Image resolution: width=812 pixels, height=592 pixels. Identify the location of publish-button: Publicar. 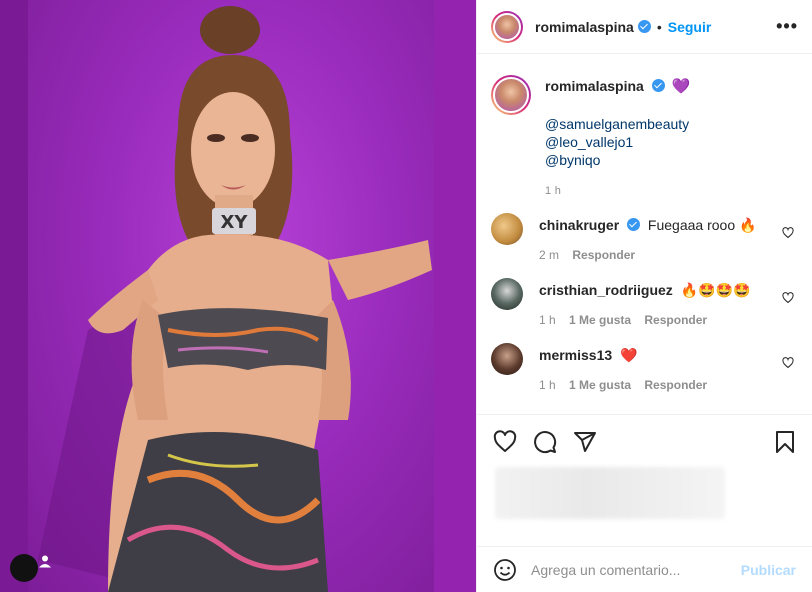
(768, 570).